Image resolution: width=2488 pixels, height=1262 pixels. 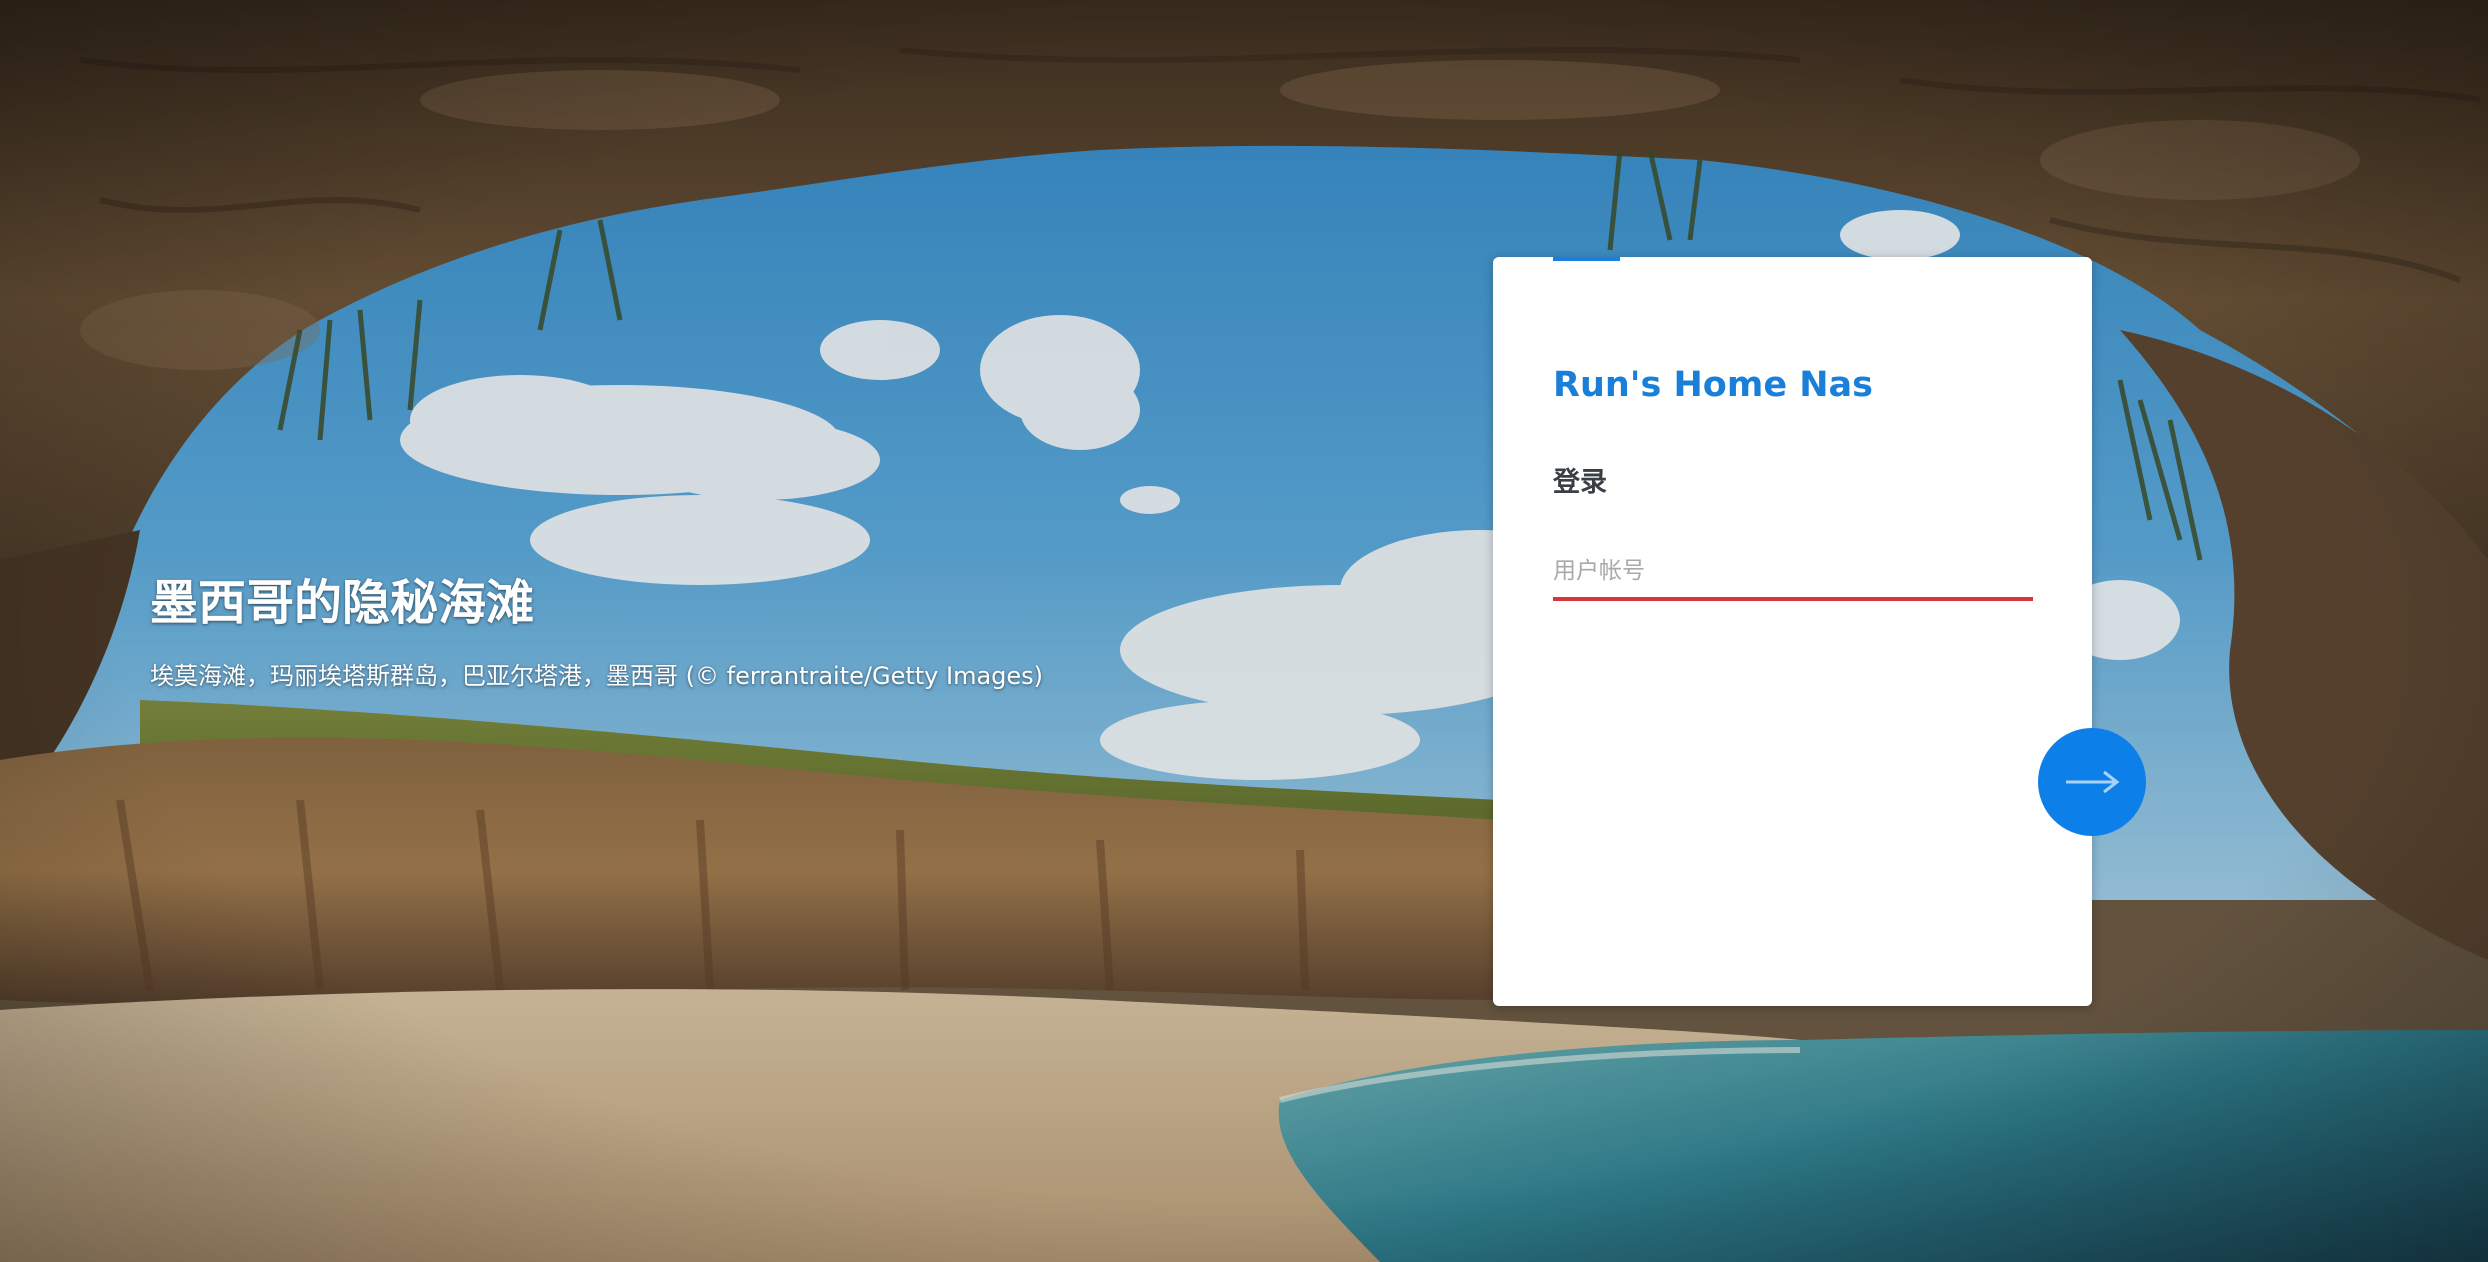 I want to click on image-title: 墨西哥的隐秘海滩, so click(x=342, y=603).